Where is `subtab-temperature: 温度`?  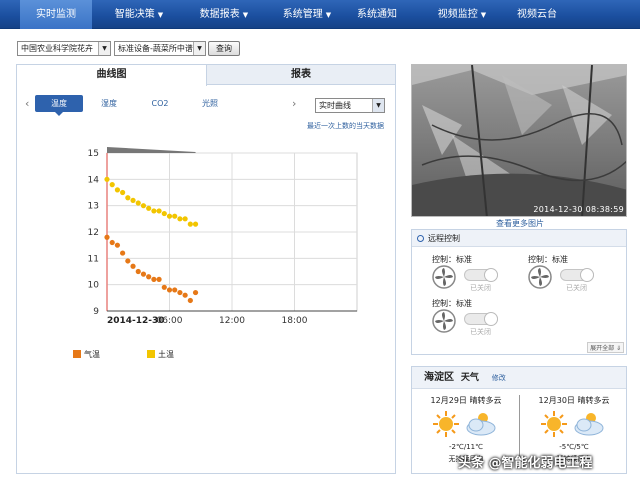 subtab-temperature: 温度 is located at coordinates (59, 105).